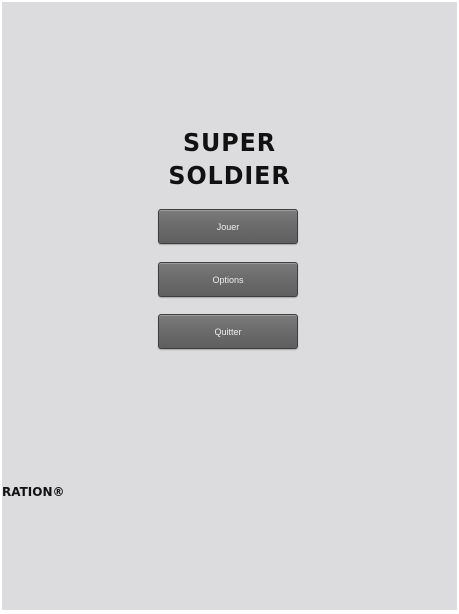  Describe the element at coordinates (229, 142) in the screenshot. I see `game-title-line1: SUPER` at that location.